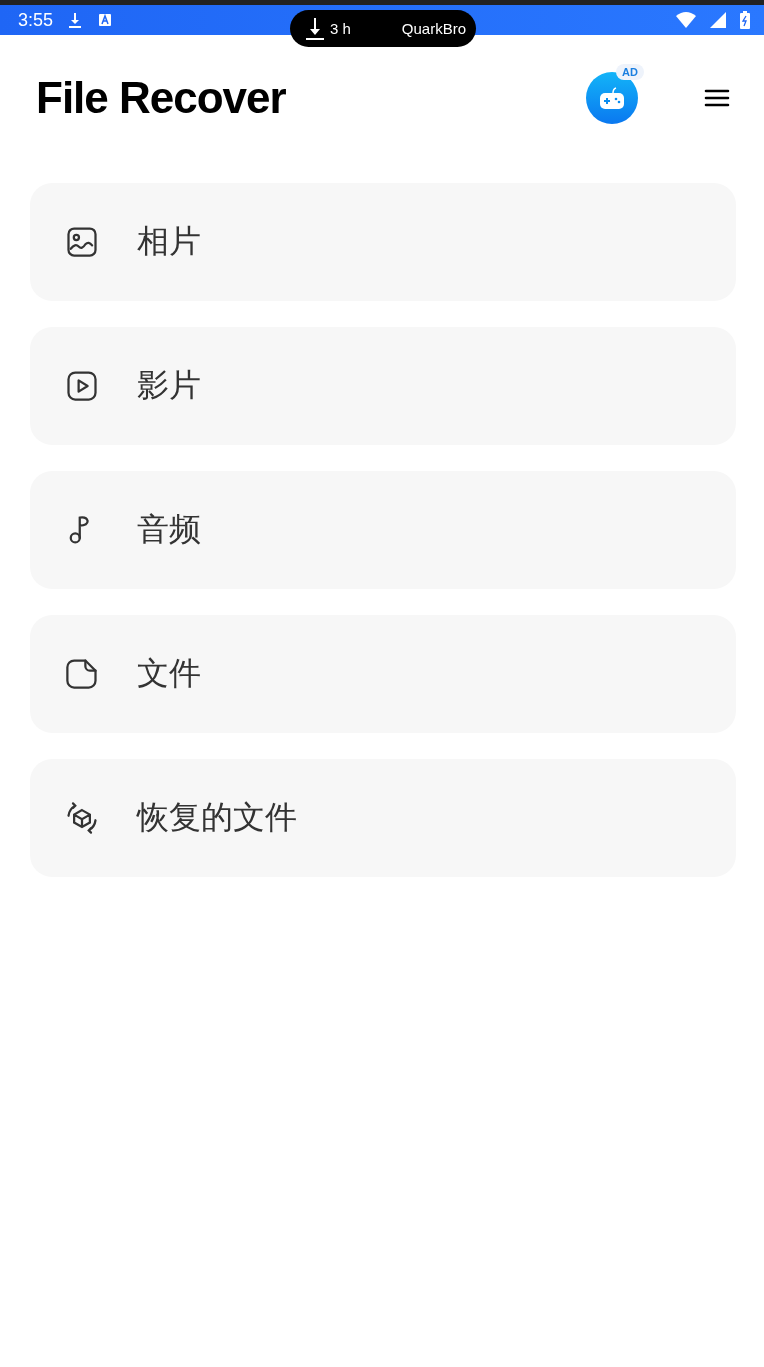 This screenshot has width=764, height=1367. What do you see at coordinates (383, 28) in the screenshot?
I see `download-pill: 3 h QuarkBro` at bounding box center [383, 28].